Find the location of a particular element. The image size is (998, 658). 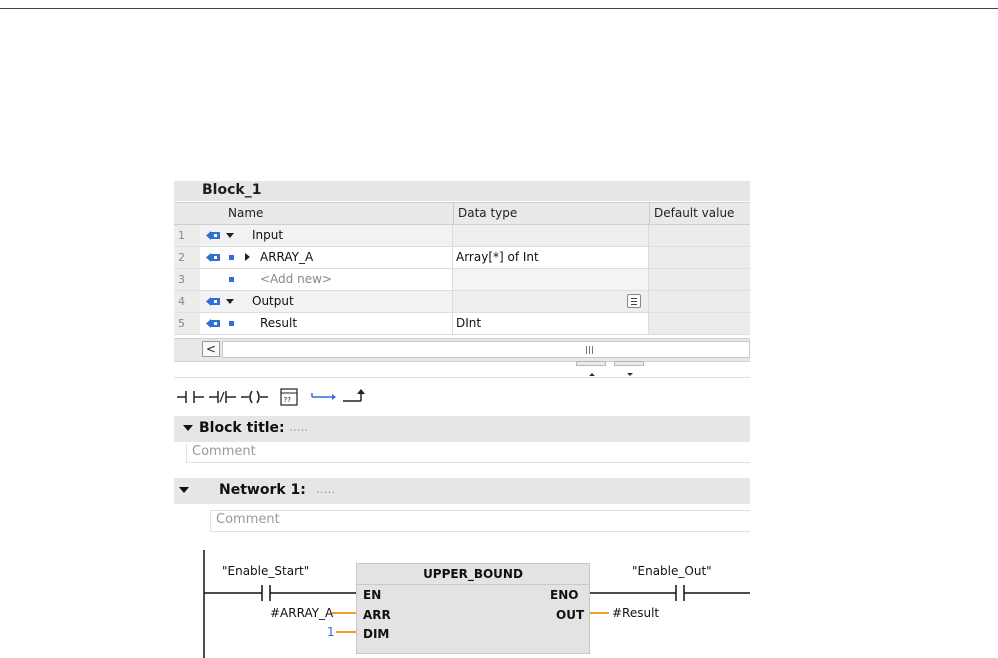

table-row: 1 Input is located at coordinates (462, 236).